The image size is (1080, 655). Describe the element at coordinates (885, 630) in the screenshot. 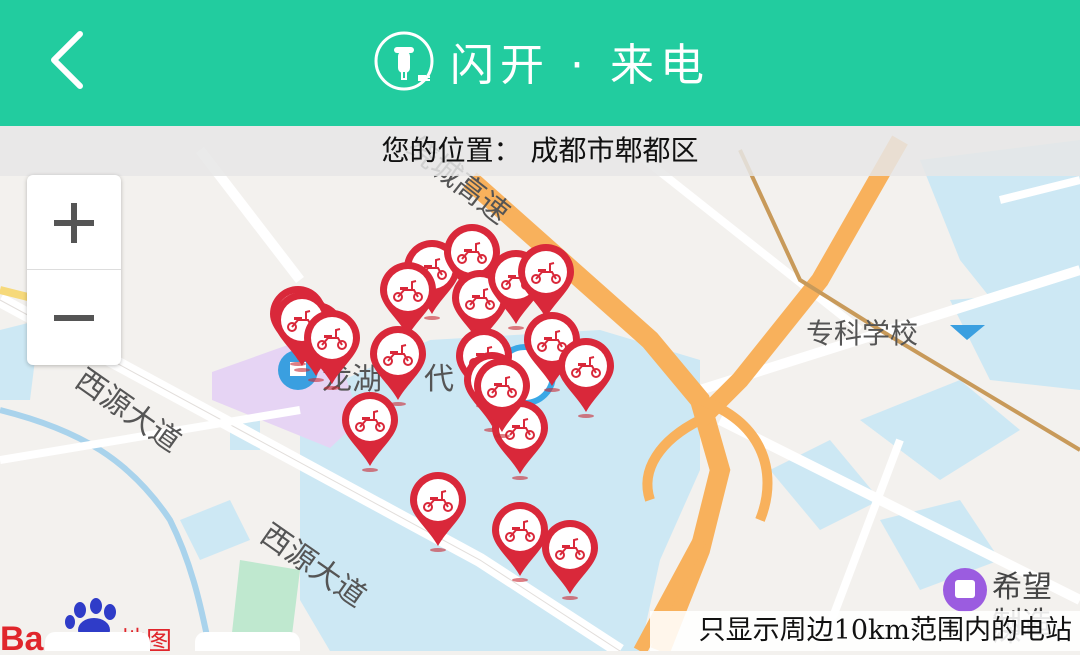

I see `range-note-text: 只显示周边10km范围内的电站` at that location.